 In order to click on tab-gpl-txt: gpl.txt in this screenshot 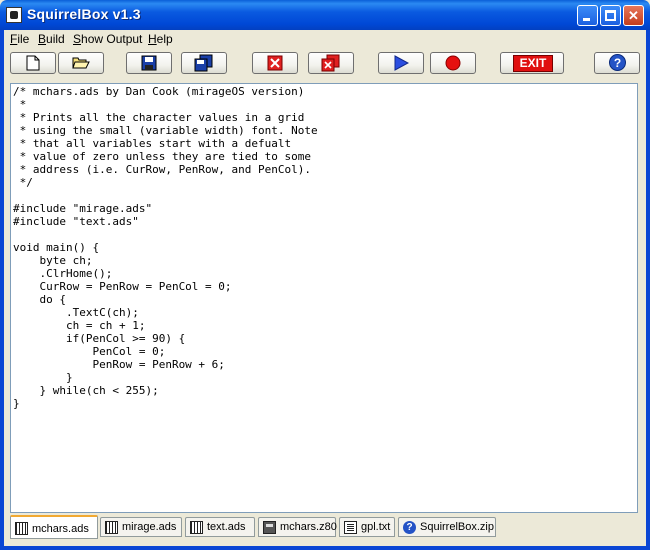, I will do `click(367, 527)`.